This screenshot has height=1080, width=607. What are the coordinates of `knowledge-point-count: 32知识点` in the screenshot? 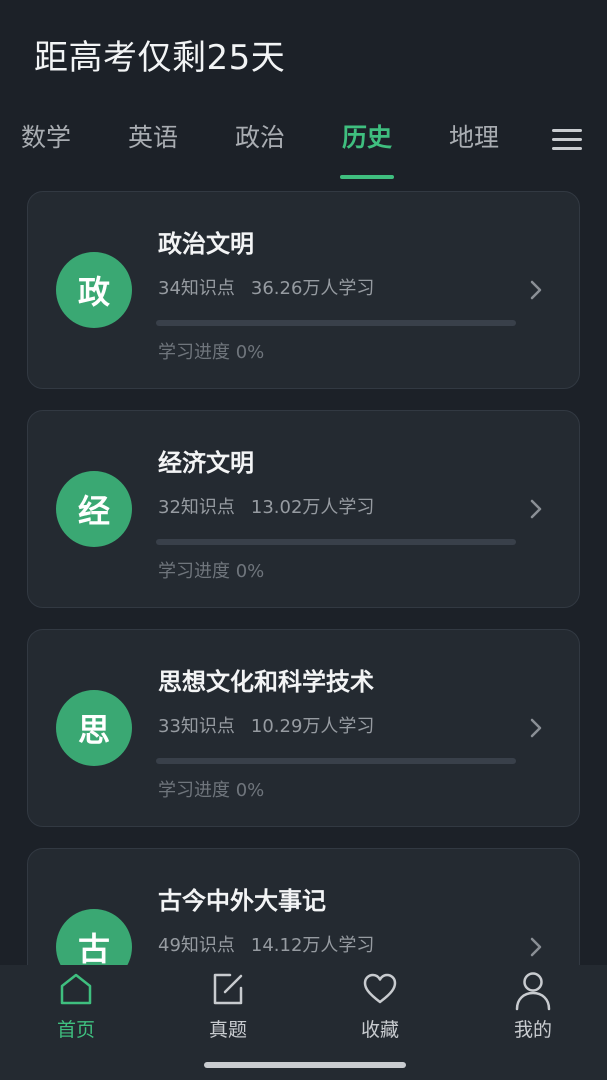 It's located at (196, 507).